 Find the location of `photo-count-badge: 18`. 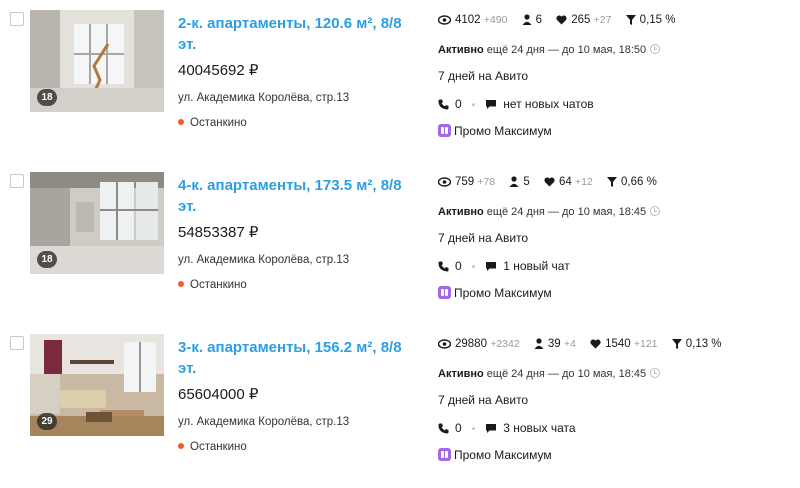

photo-count-badge: 18 is located at coordinates (47, 97).